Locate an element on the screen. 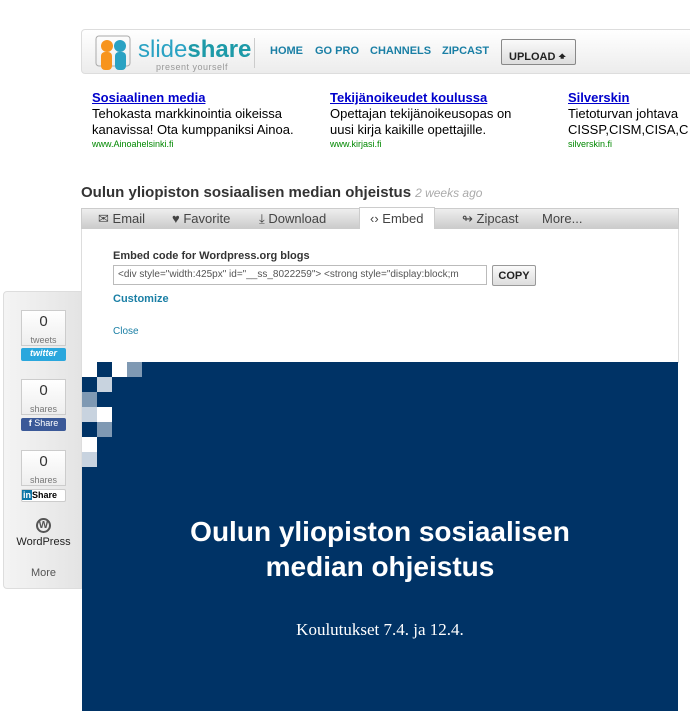  facebook-share-button: f Share is located at coordinates (43, 424).